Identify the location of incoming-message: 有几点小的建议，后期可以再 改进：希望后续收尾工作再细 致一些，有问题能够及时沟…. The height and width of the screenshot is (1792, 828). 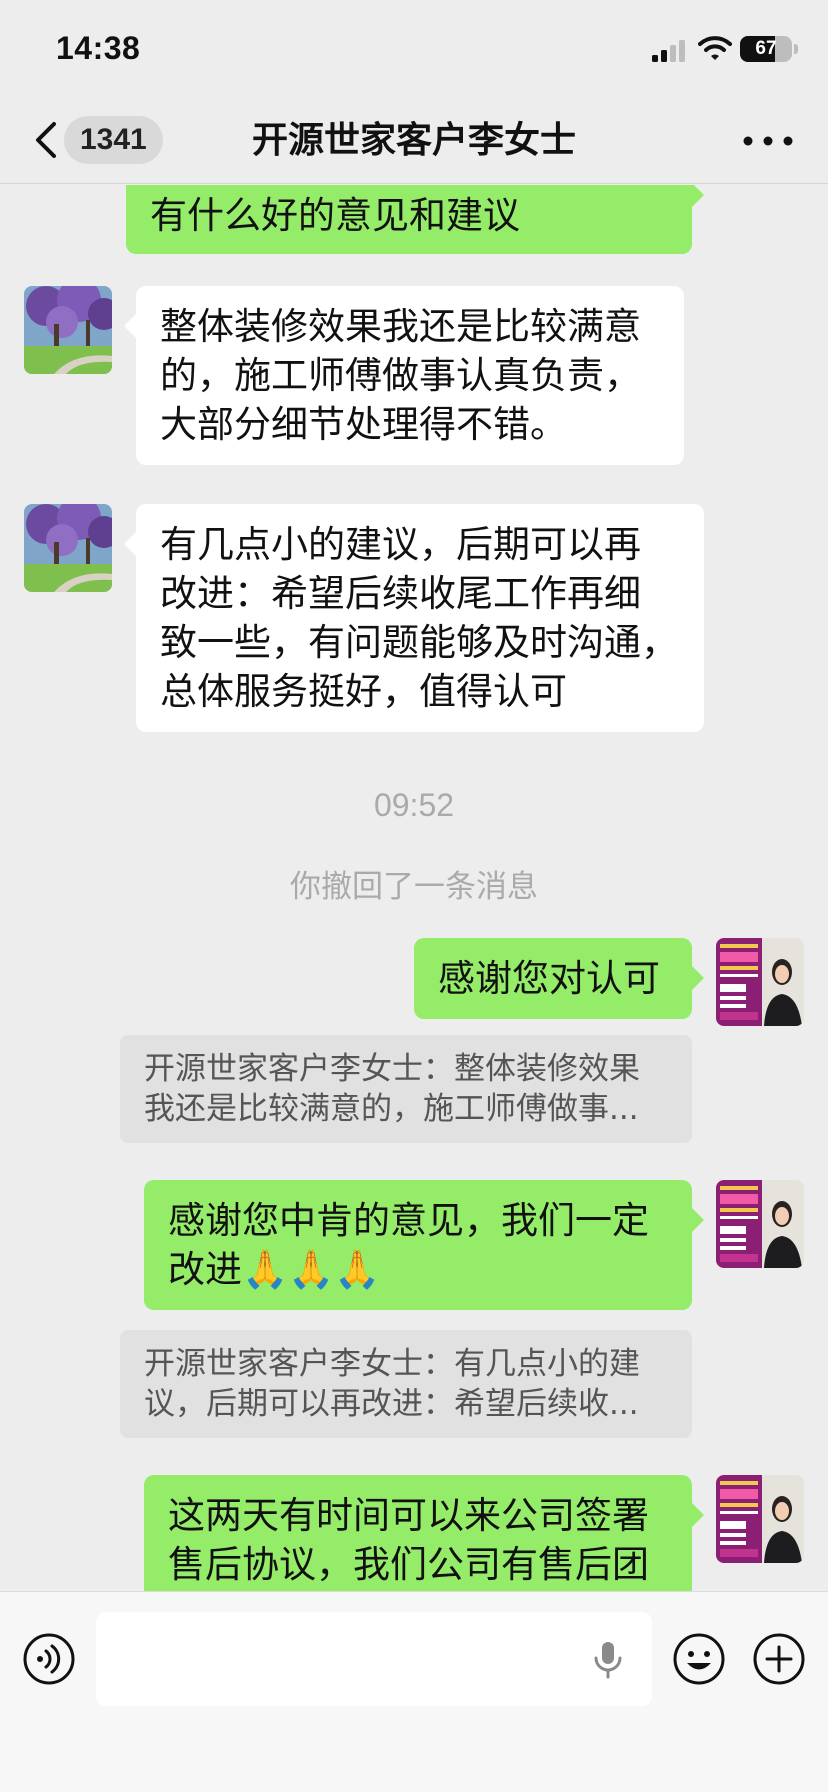
(414, 618).